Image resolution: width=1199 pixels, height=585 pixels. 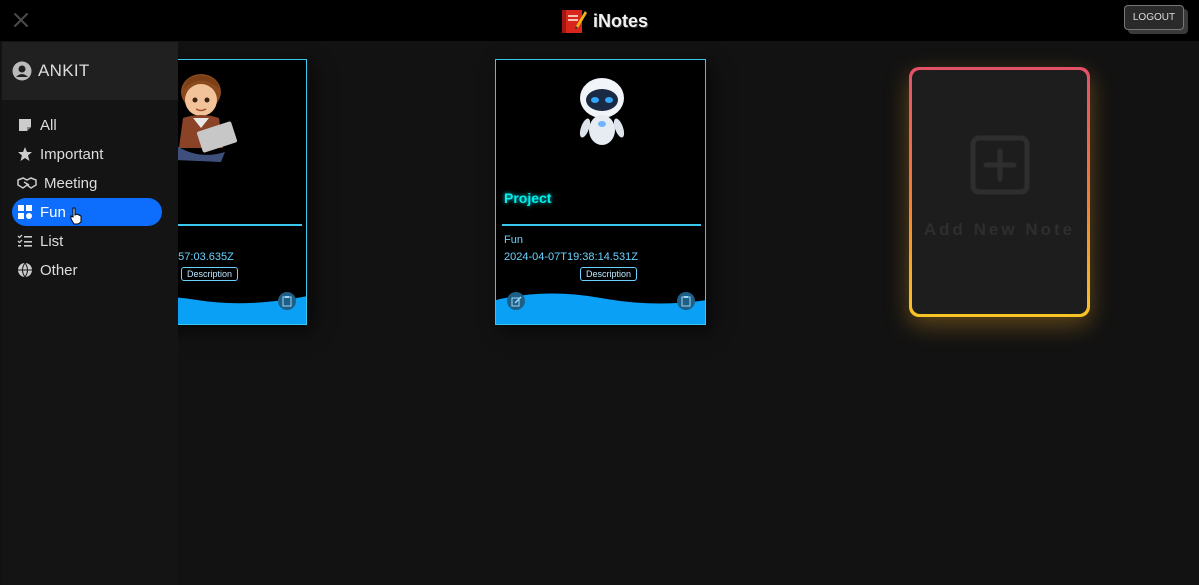 I want to click on close-sidebar-button, so click(x=21, y=20).